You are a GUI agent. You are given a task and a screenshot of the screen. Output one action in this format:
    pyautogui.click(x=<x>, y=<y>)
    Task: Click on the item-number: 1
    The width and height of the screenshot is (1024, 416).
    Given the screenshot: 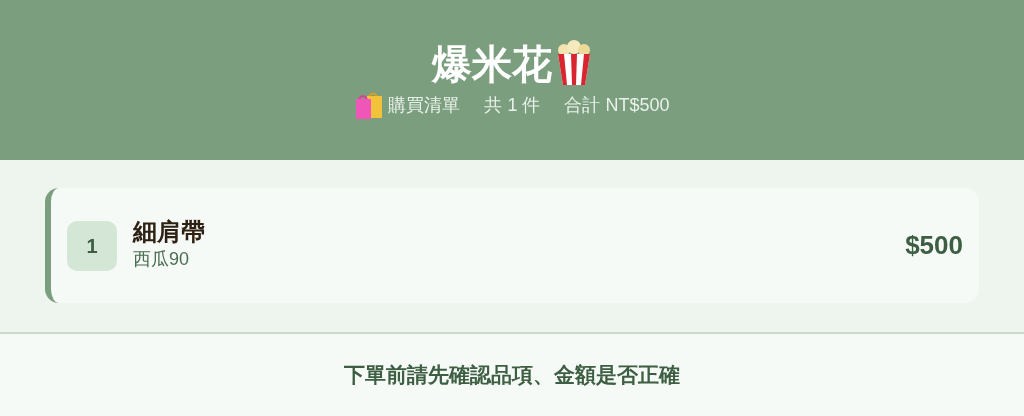 What is the action you would take?
    pyautogui.click(x=92, y=245)
    